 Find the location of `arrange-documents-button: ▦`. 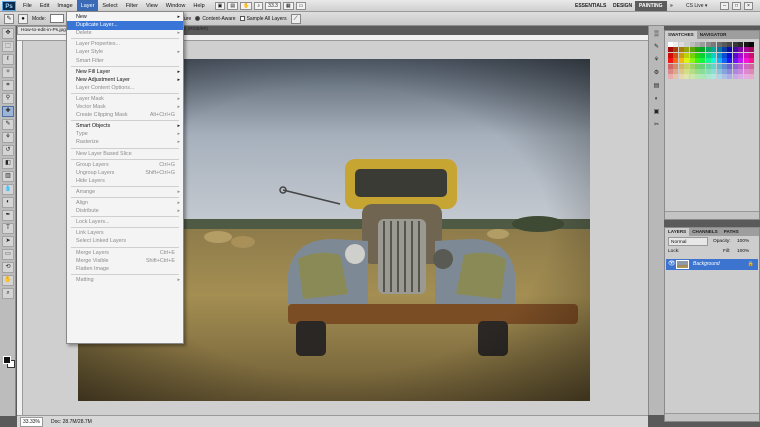

arrange-documents-button: ▦ is located at coordinates (288, 5).